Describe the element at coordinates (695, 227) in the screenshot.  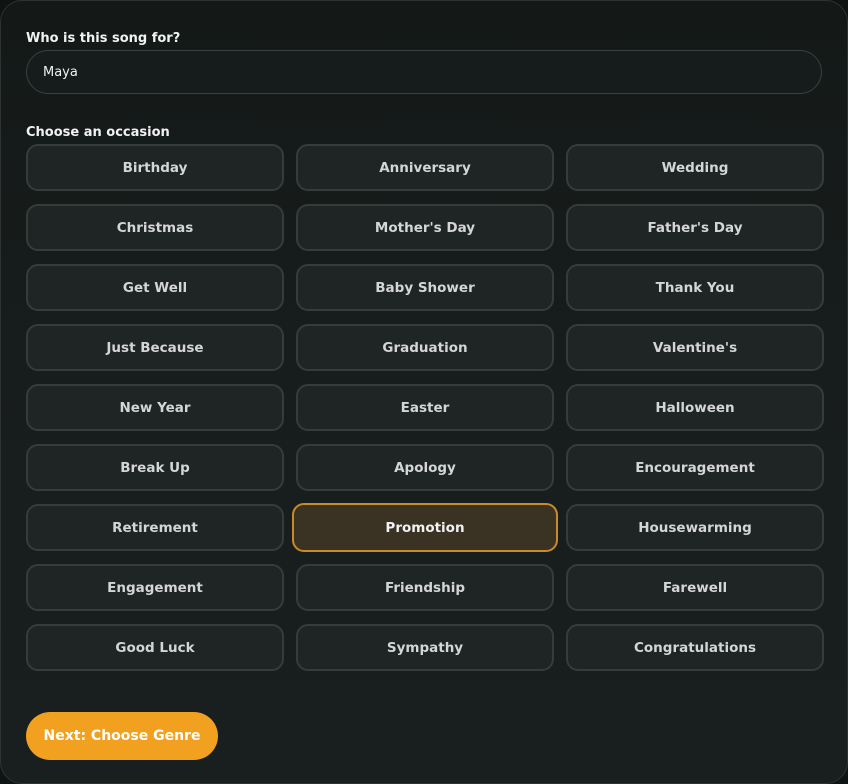
I see `occasion-button: Father's Day` at that location.